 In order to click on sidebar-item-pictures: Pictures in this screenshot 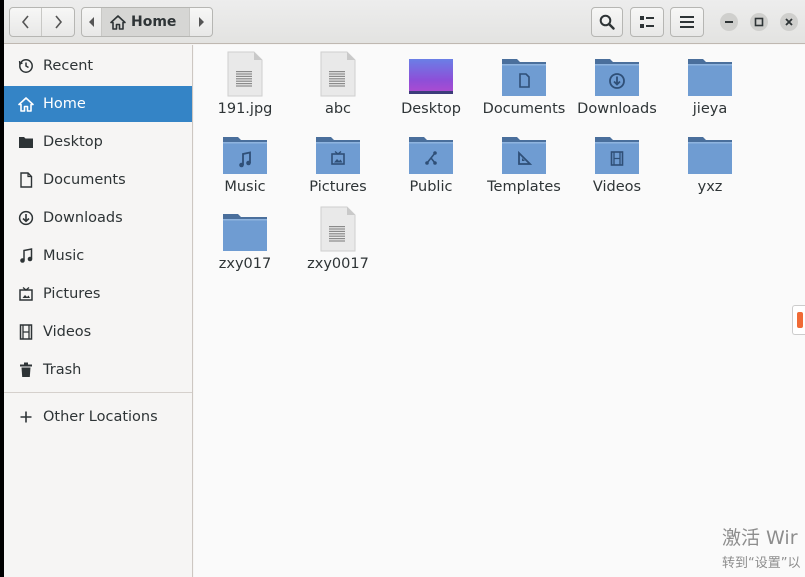, I will do `click(98, 294)`.